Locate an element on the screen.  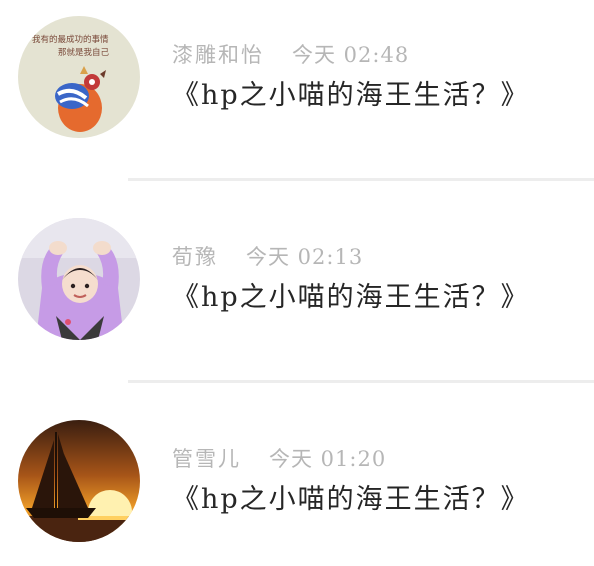
cartoon-avatar-icon: 我有的最成功的事情 那就是我自己 is located at coordinates (79, 77).